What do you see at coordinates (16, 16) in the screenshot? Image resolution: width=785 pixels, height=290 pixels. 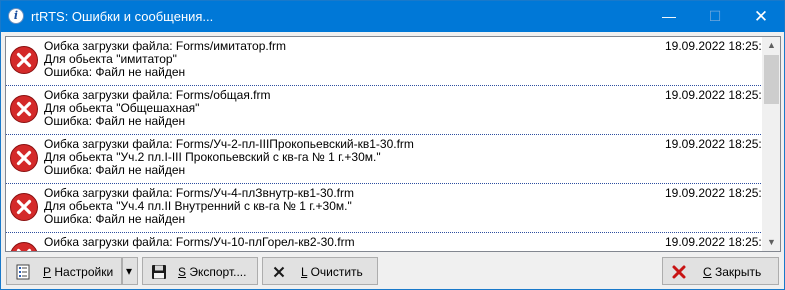 I see `info-icon: i` at bounding box center [16, 16].